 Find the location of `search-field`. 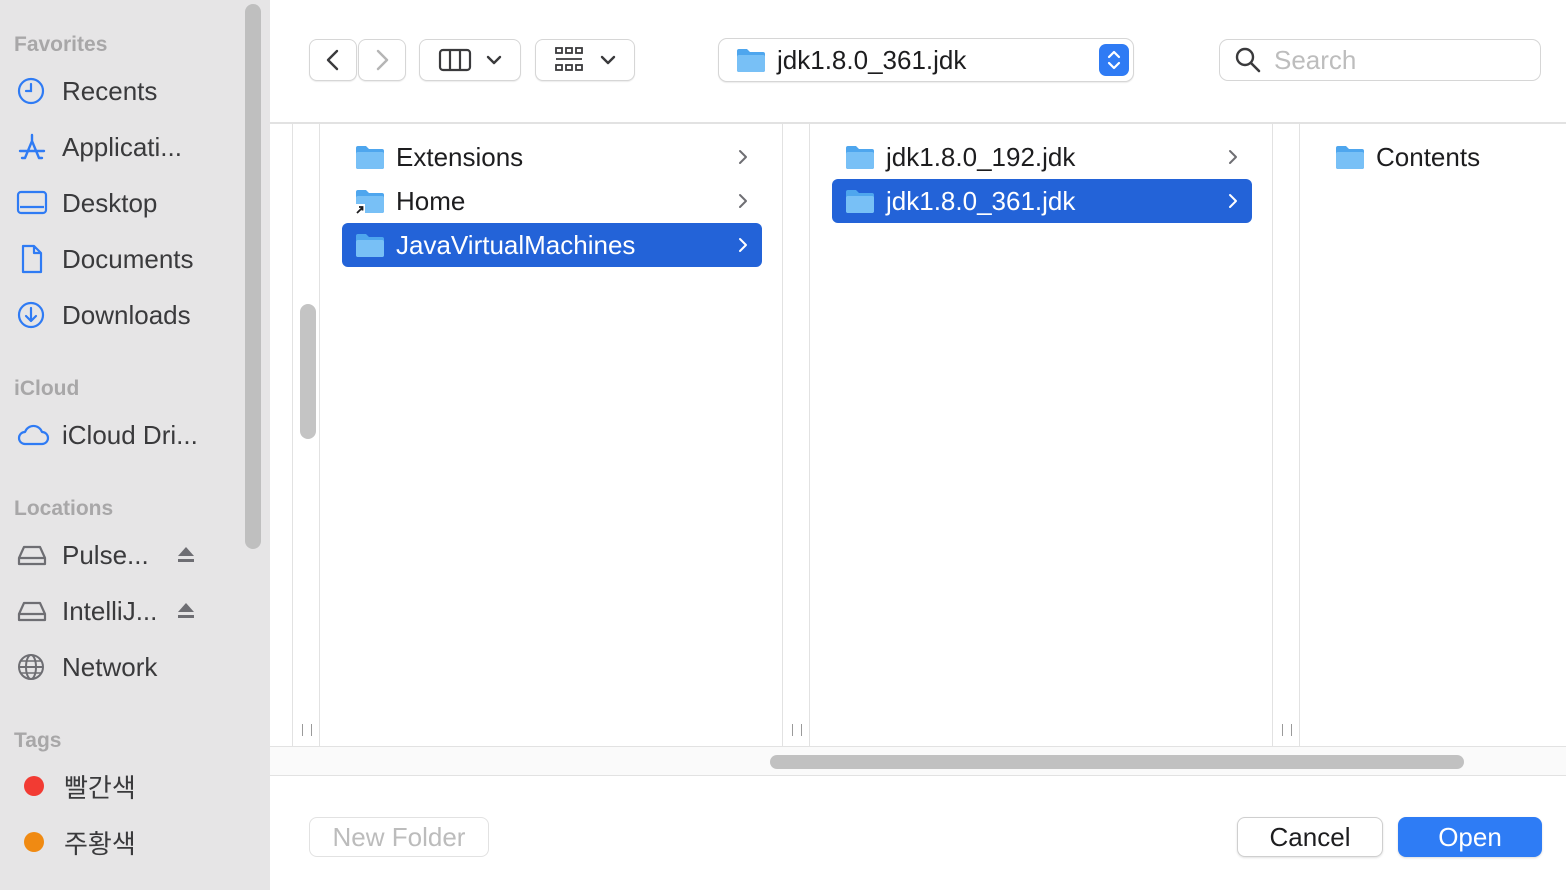

search-field is located at coordinates (1380, 60).